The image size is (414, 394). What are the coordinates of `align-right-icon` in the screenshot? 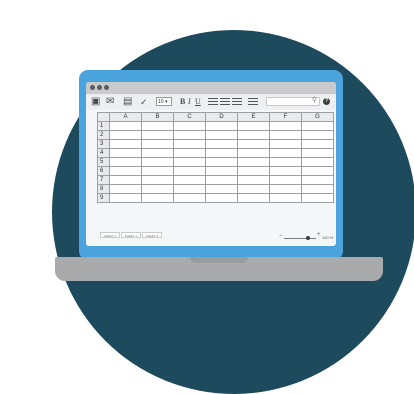 It's located at (237, 101).